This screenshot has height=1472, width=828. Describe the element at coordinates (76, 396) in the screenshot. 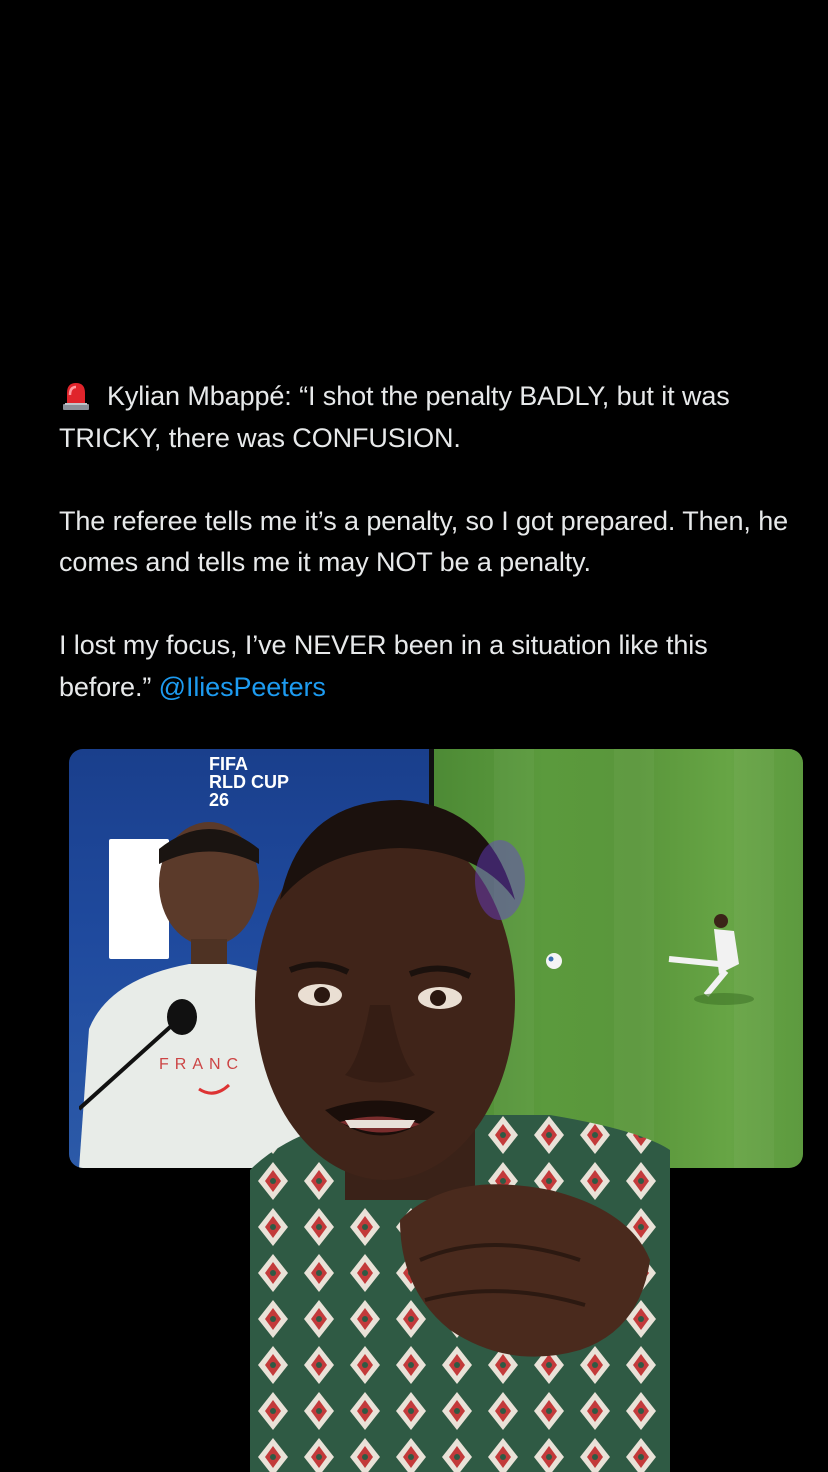

I see `police-siren-icon` at that location.